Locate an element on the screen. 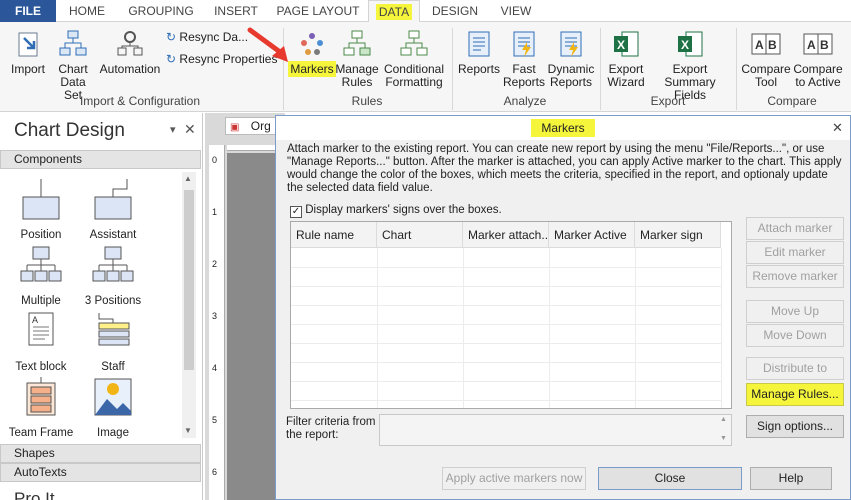 This screenshot has height=500, width=851. component-label: Position is located at coordinates (41, 235).